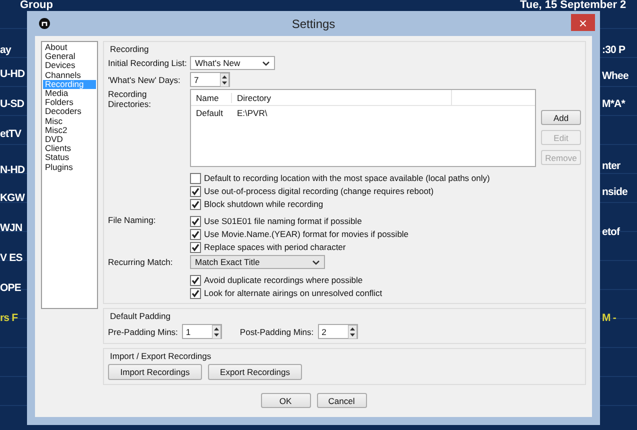  I want to click on channel-name: N-HD, so click(12, 170).